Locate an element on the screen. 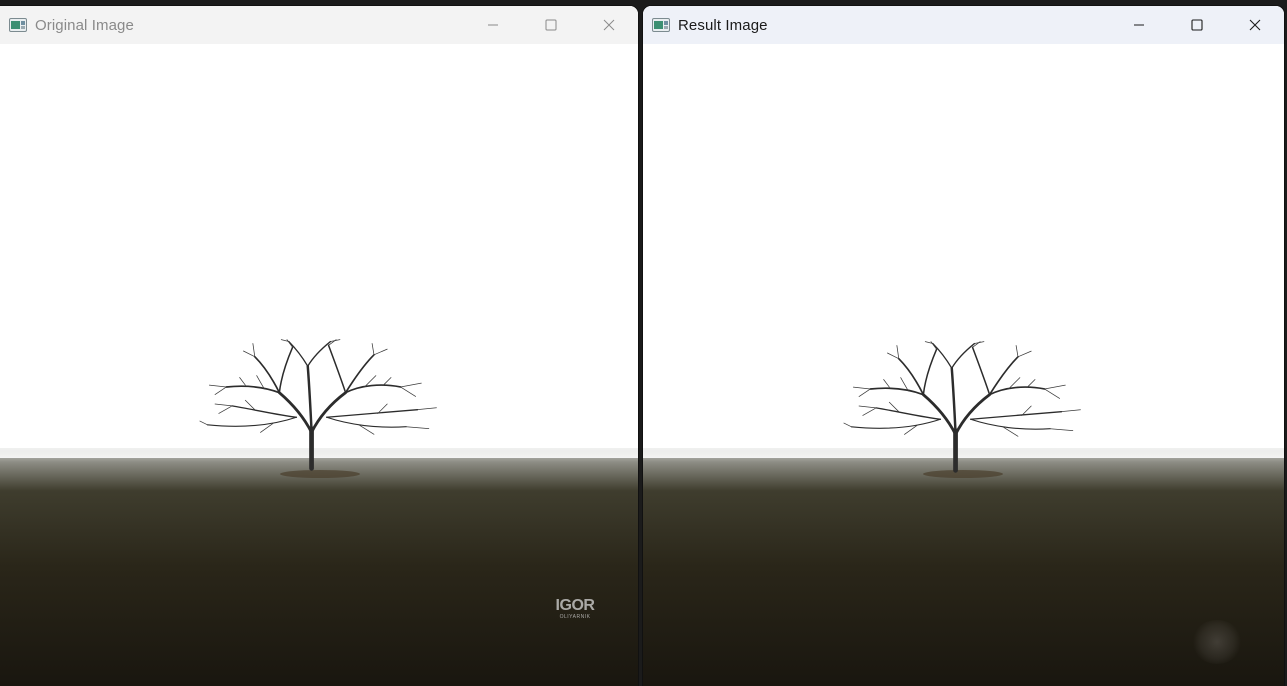 Image resolution: width=1287 pixels, height=686 pixels. watermark: IGOR OLIYARNIK is located at coordinates (575, 609).